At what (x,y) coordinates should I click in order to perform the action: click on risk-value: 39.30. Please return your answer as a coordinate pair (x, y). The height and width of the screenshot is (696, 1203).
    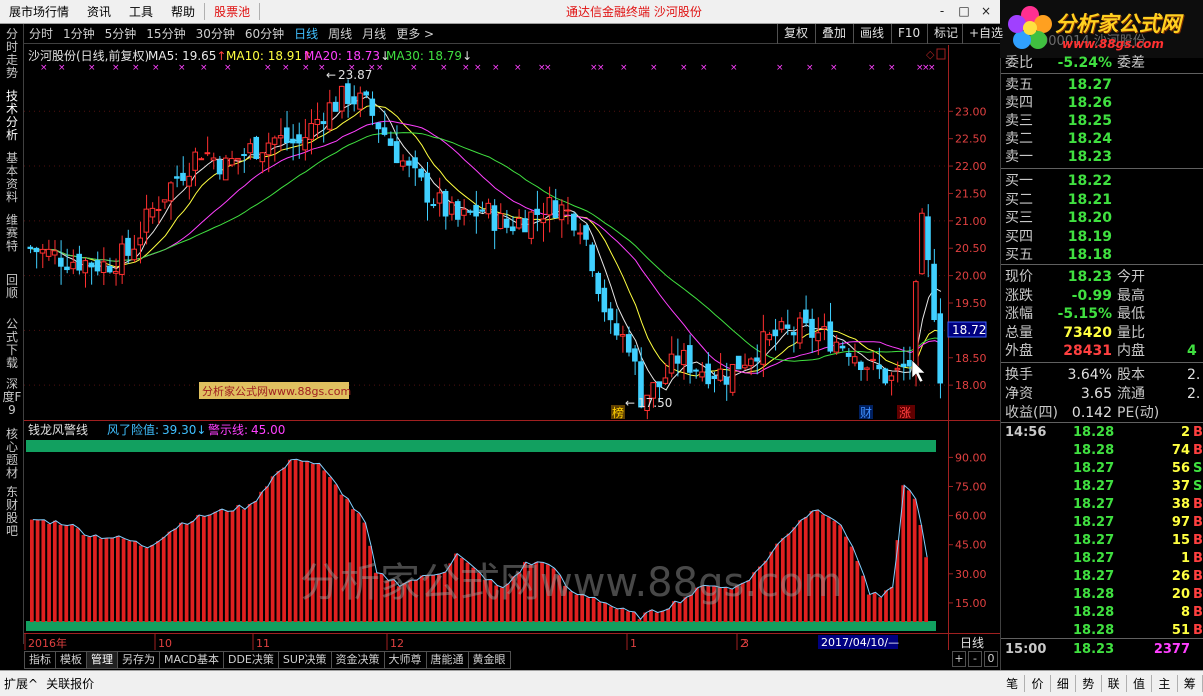
    Looking at the image, I should click on (179, 430).